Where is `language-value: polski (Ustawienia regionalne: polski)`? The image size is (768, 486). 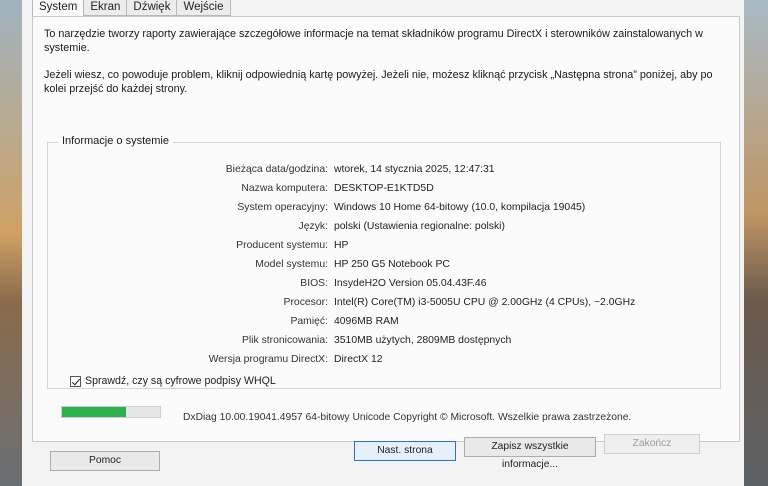
language-value: polski (Ustawienia regionalne: polski) is located at coordinates (419, 226).